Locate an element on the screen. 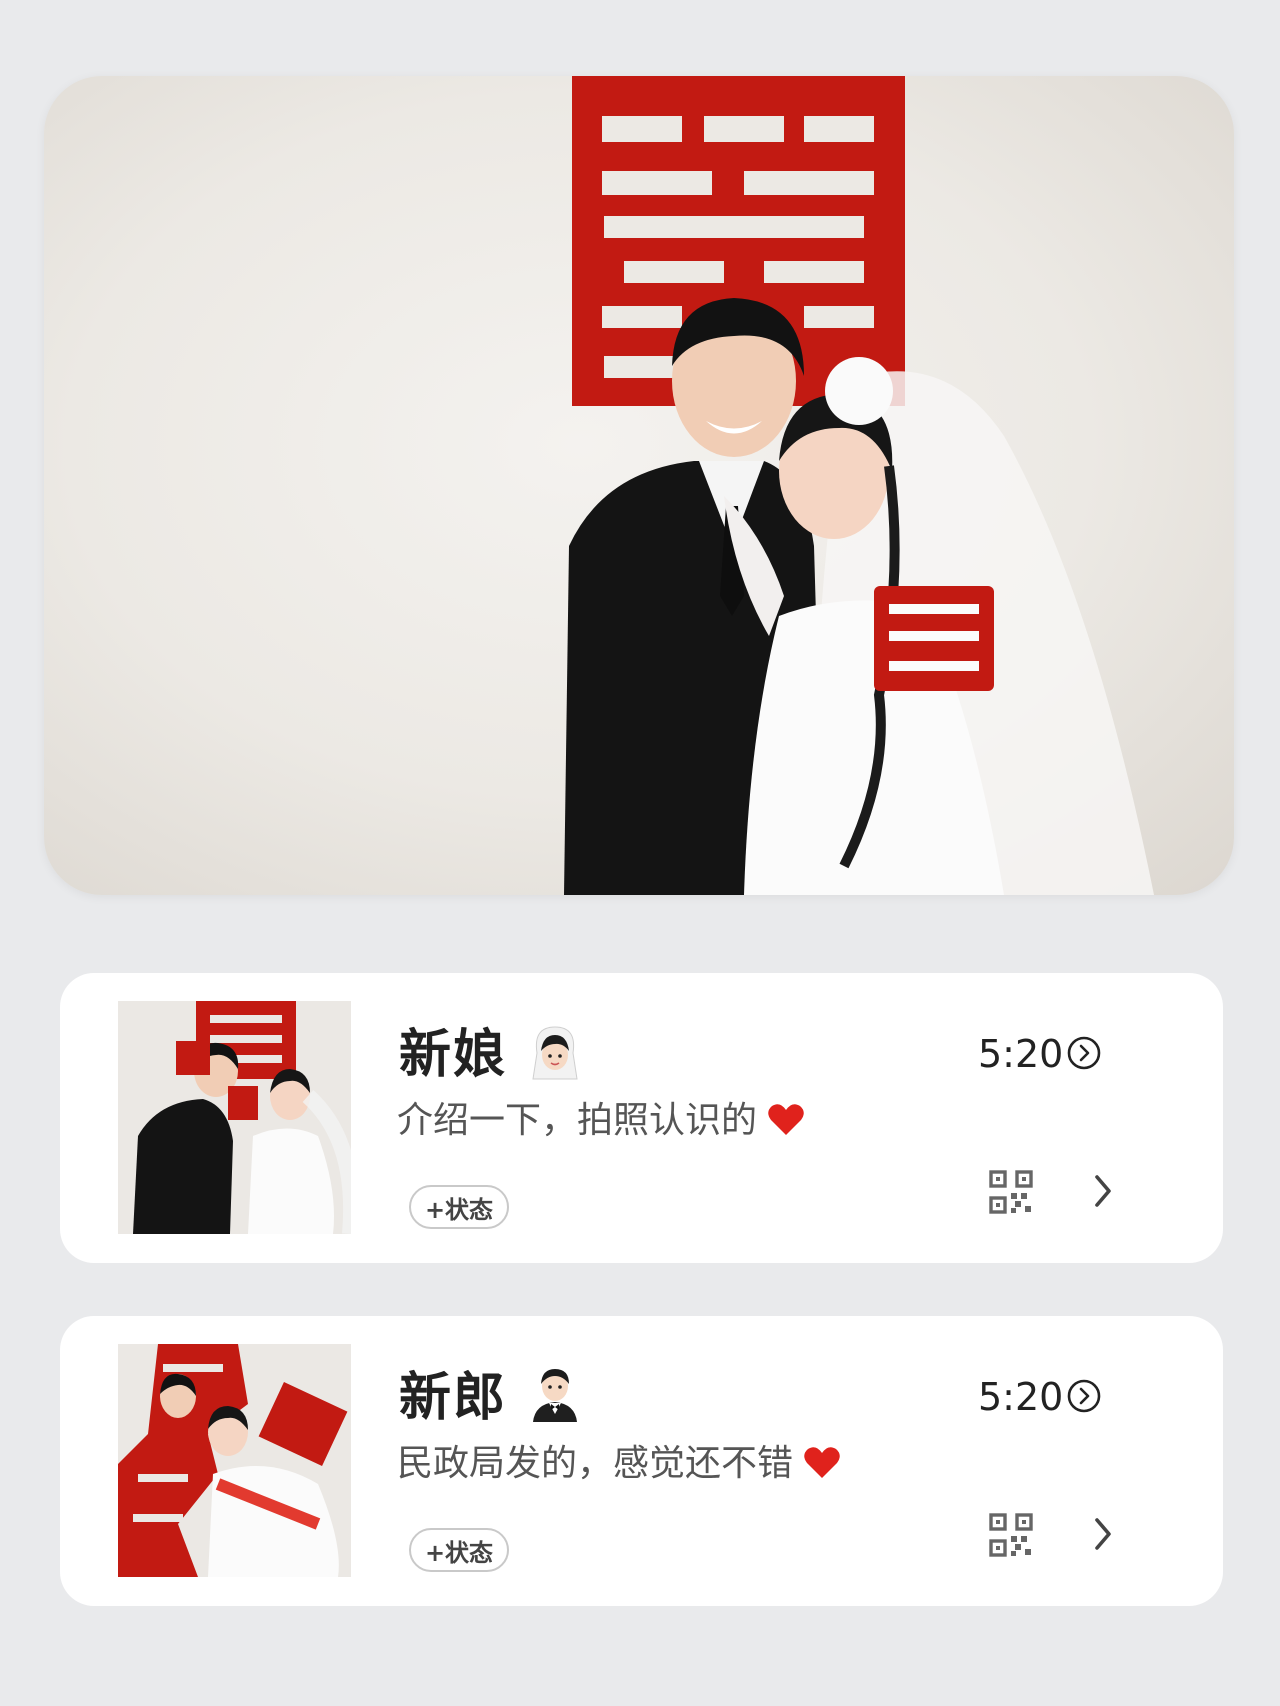 The height and width of the screenshot is (1706, 1280). contact-name: 新郎 is located at coordinates (453, 1398).